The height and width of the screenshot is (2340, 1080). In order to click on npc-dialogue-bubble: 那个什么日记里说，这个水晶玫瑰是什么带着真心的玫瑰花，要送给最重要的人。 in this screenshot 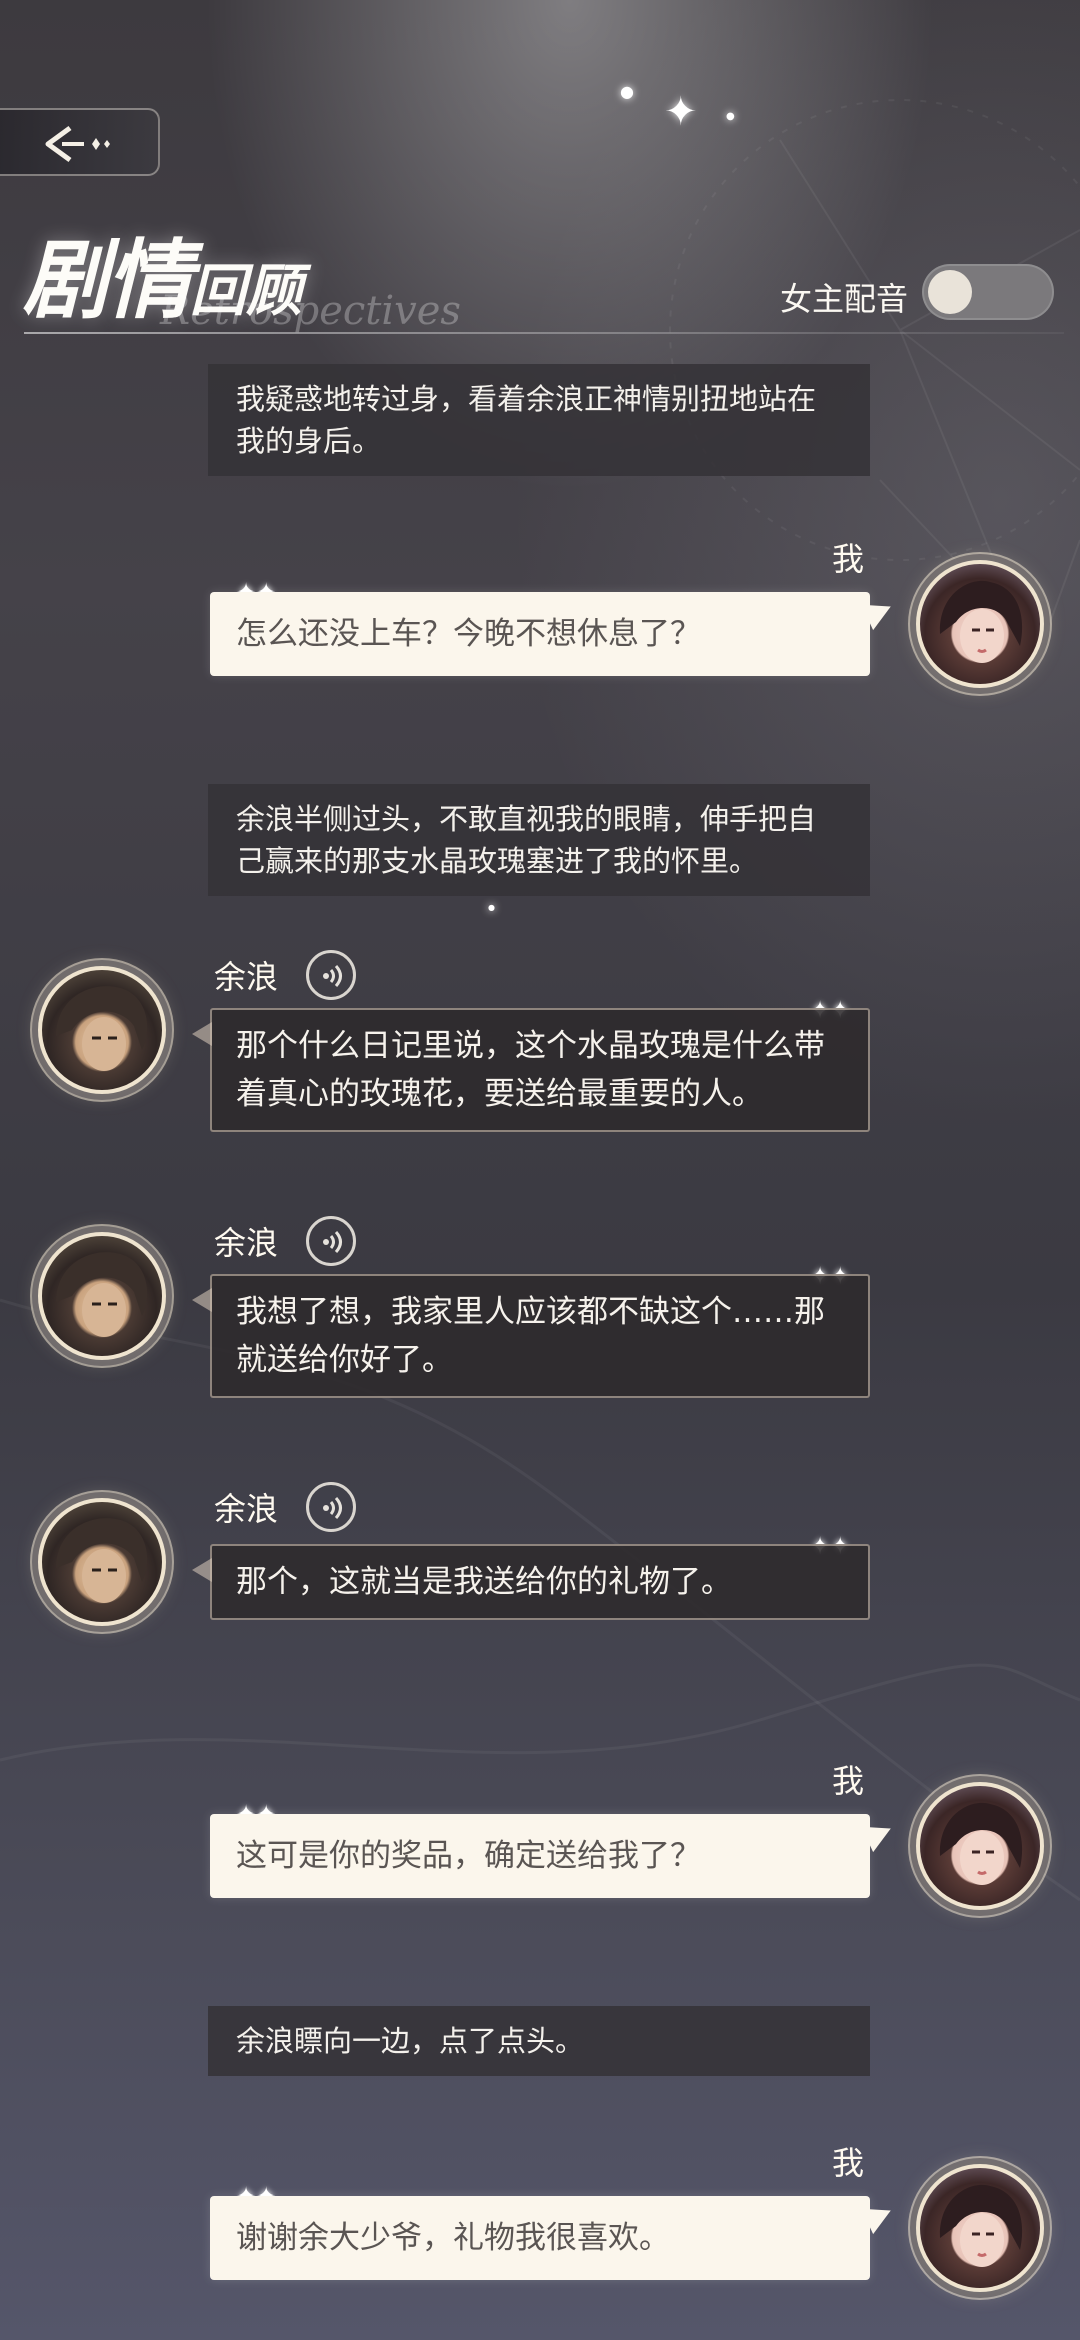, I will do `click(531, 1070)`.